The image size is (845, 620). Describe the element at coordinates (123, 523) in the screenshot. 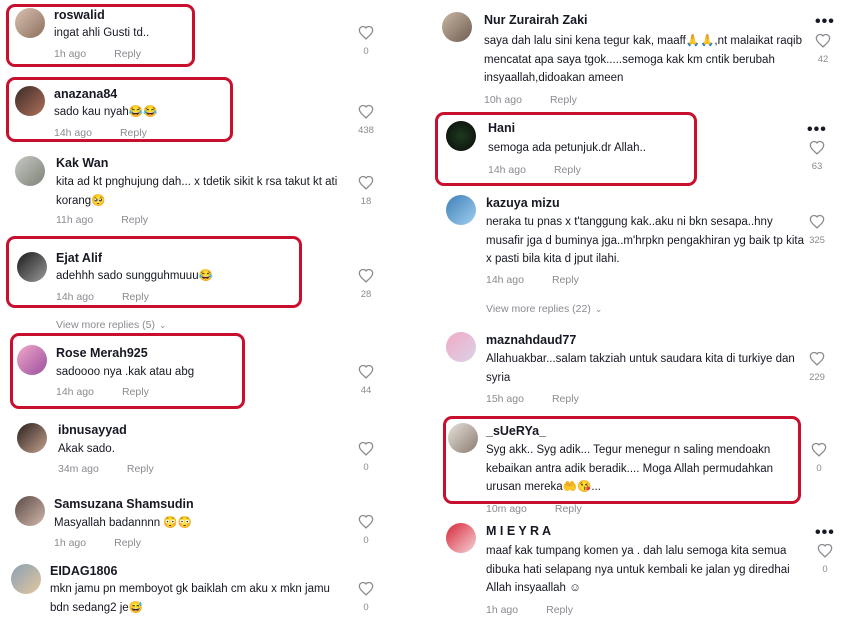

I see `comment-text: Masyallah badannnn 😳😳` at that location.